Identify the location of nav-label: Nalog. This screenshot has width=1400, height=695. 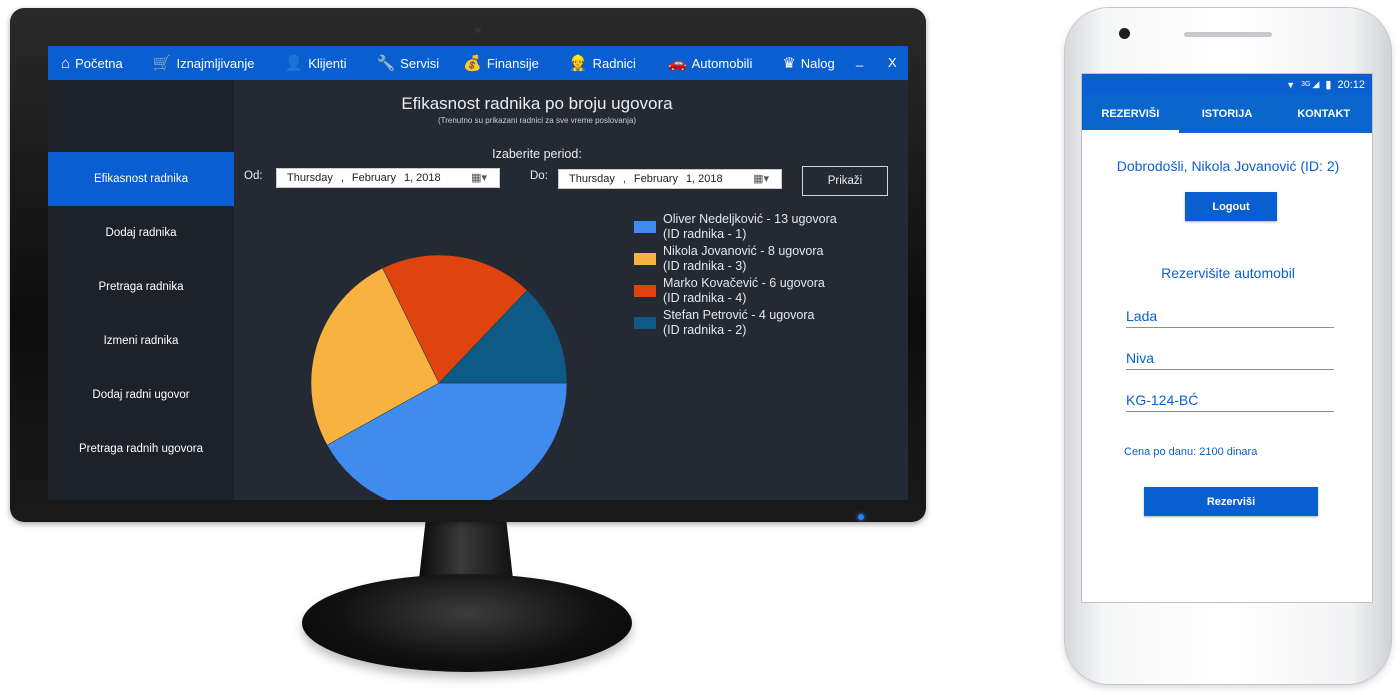
(817, 63).